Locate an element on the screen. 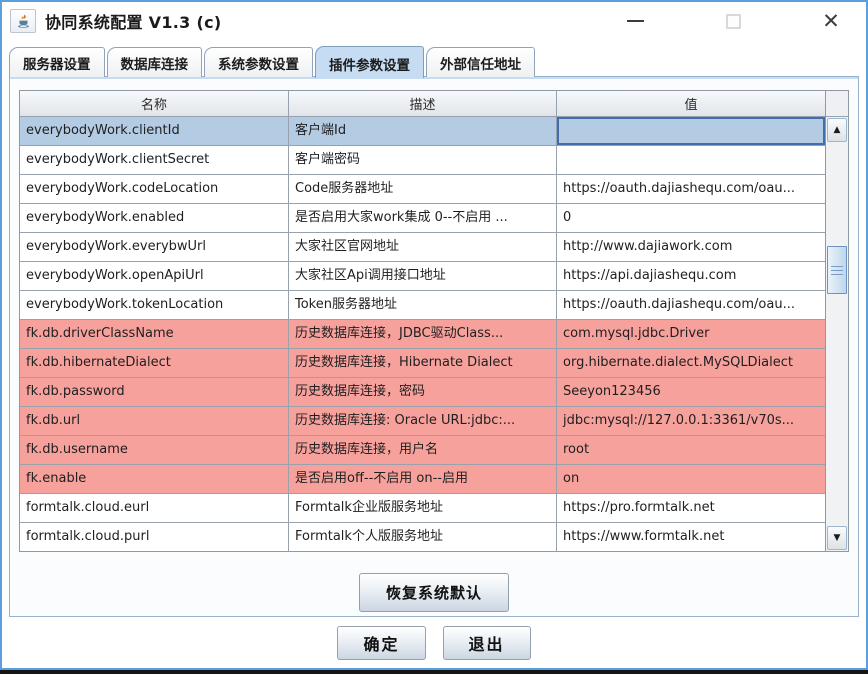 The width and height of the screenshot is (868, 674). scroll-down-button: ▼ is located at coordinates (837, 538).